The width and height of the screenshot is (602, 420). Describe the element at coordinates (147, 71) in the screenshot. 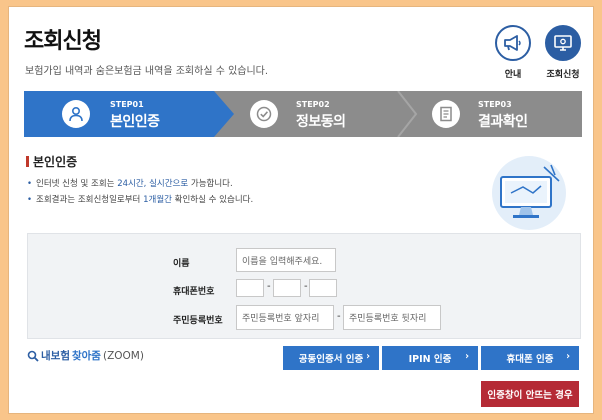

I see `page-subtitle: 보험가입 내역과 숨은보험금 내역을 조회하실 수 있습니다.` at that location.